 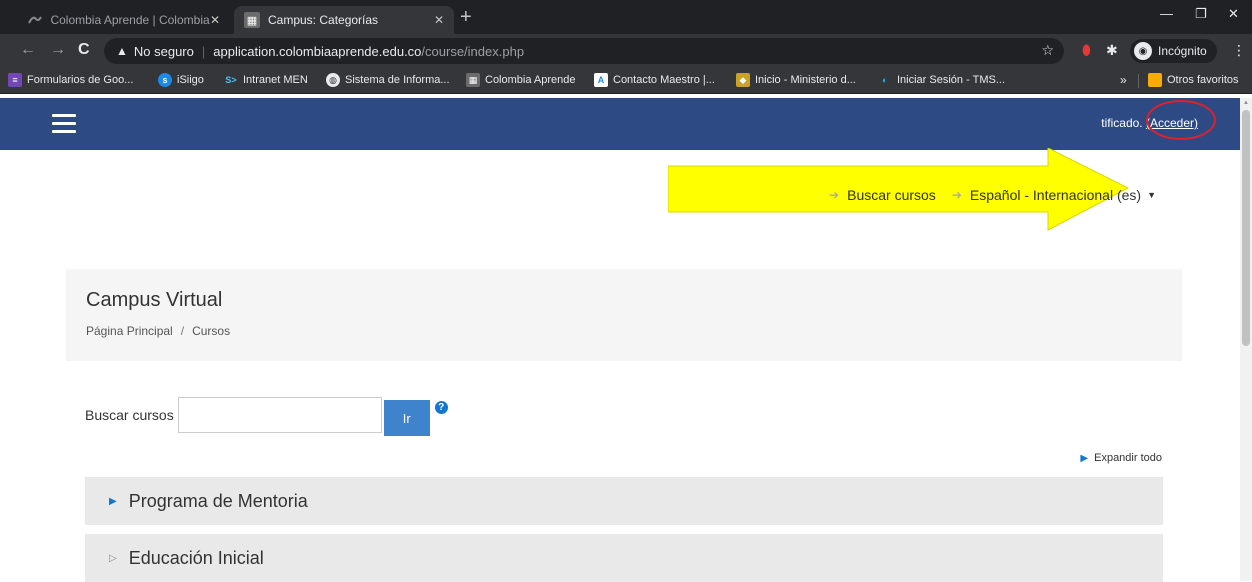 What do you see at coordinates (601, 80) in the screenshot?
I see `contacto-maestro-icon: A` at bounding box center [601, 80].